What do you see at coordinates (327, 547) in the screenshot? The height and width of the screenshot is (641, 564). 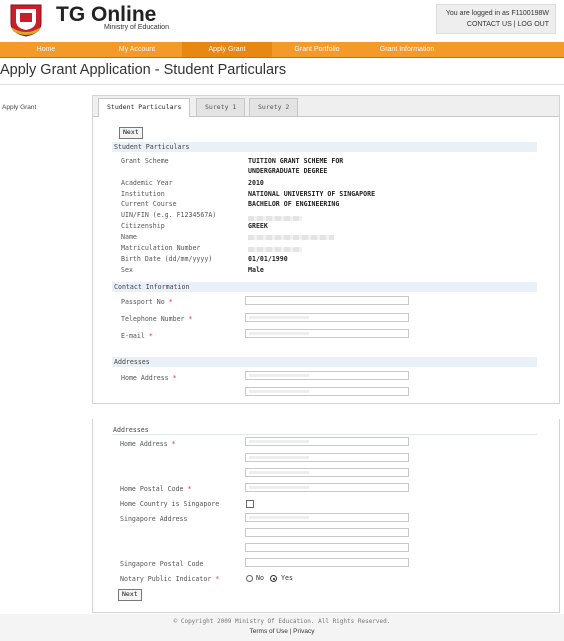 I see `singapore-address-line3-input` at bounding box center [327, 547].